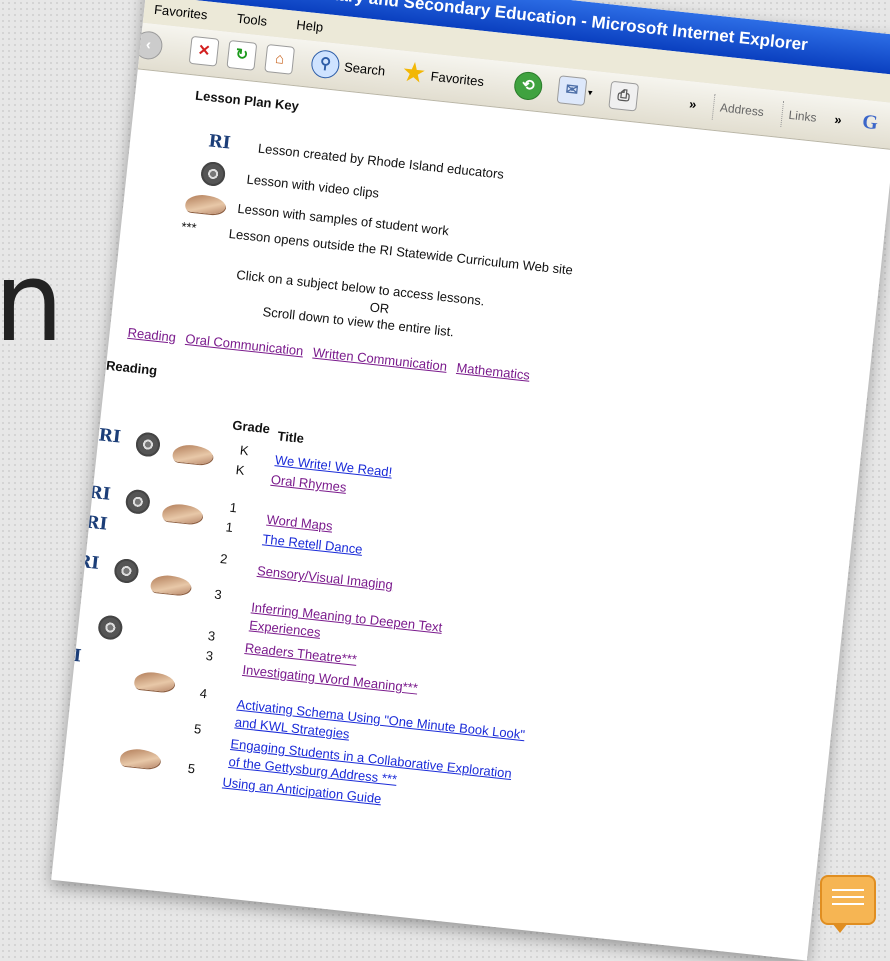 The width and height of the screenshot is (890, 961). I want to click on row-grade: 4, so click(203, 693).